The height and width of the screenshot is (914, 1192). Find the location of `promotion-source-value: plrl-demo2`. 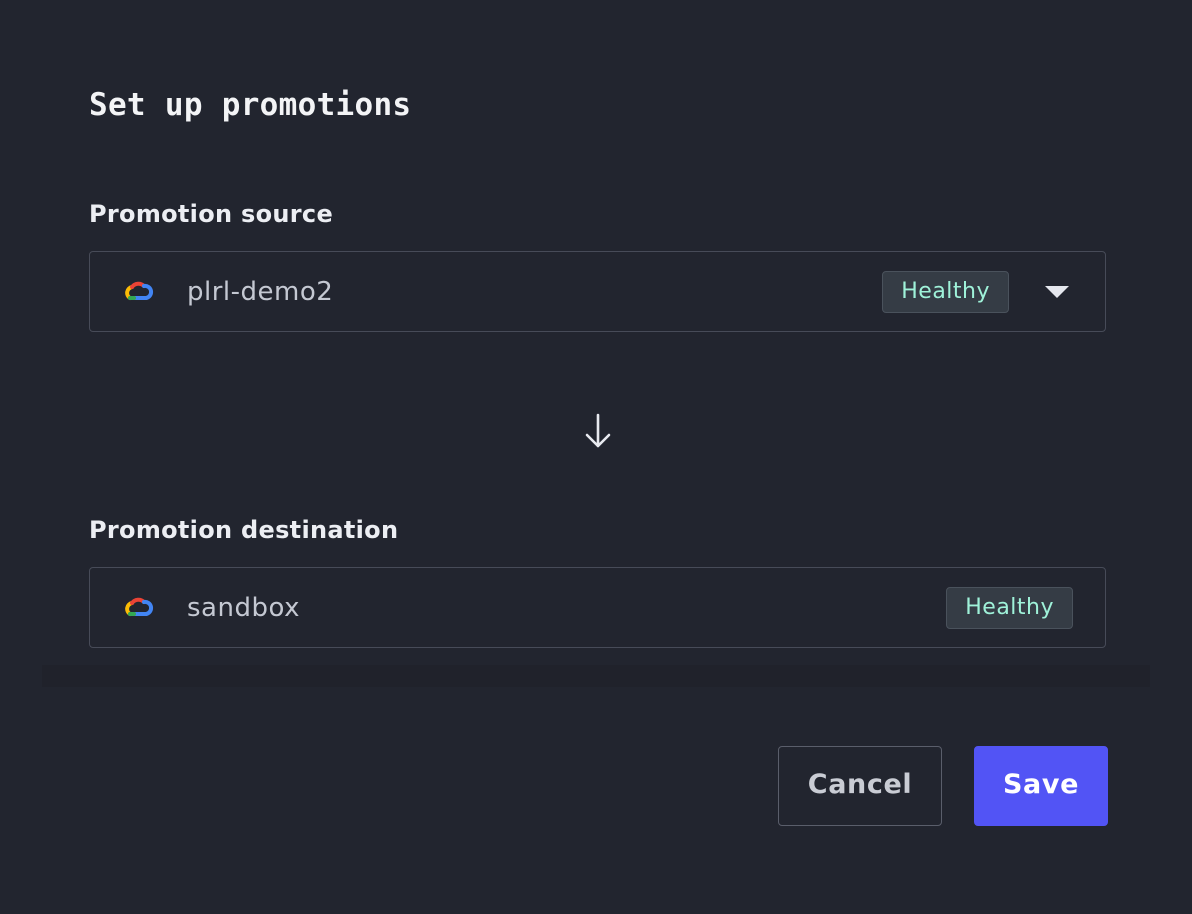

promotion-source-value: plrl-demo2 is located at coordinates (260, 292).